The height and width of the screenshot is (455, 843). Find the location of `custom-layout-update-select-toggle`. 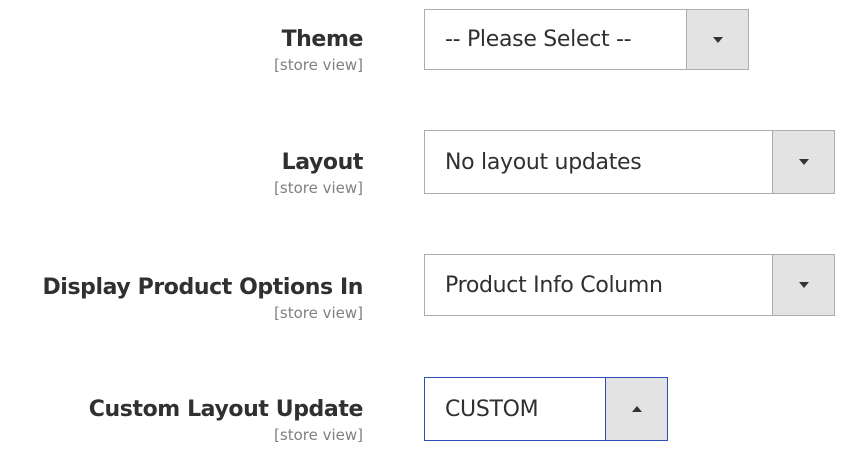

custom-layout-update-select-toggle is located at coordinates (636, 409).